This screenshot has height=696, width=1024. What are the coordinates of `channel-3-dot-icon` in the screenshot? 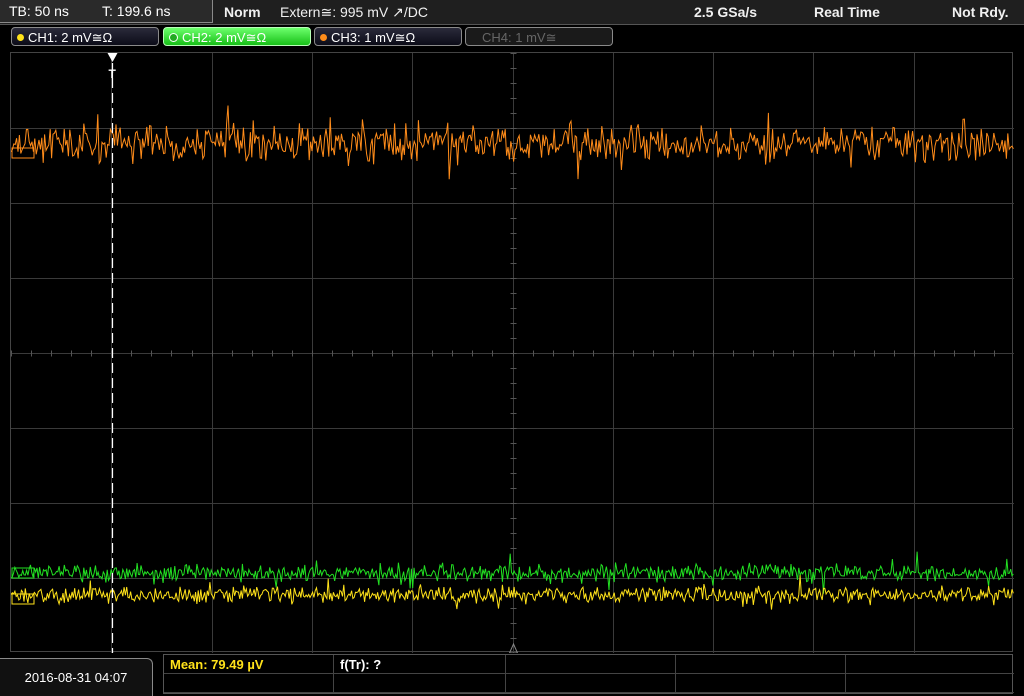 It's located at (323, 38).